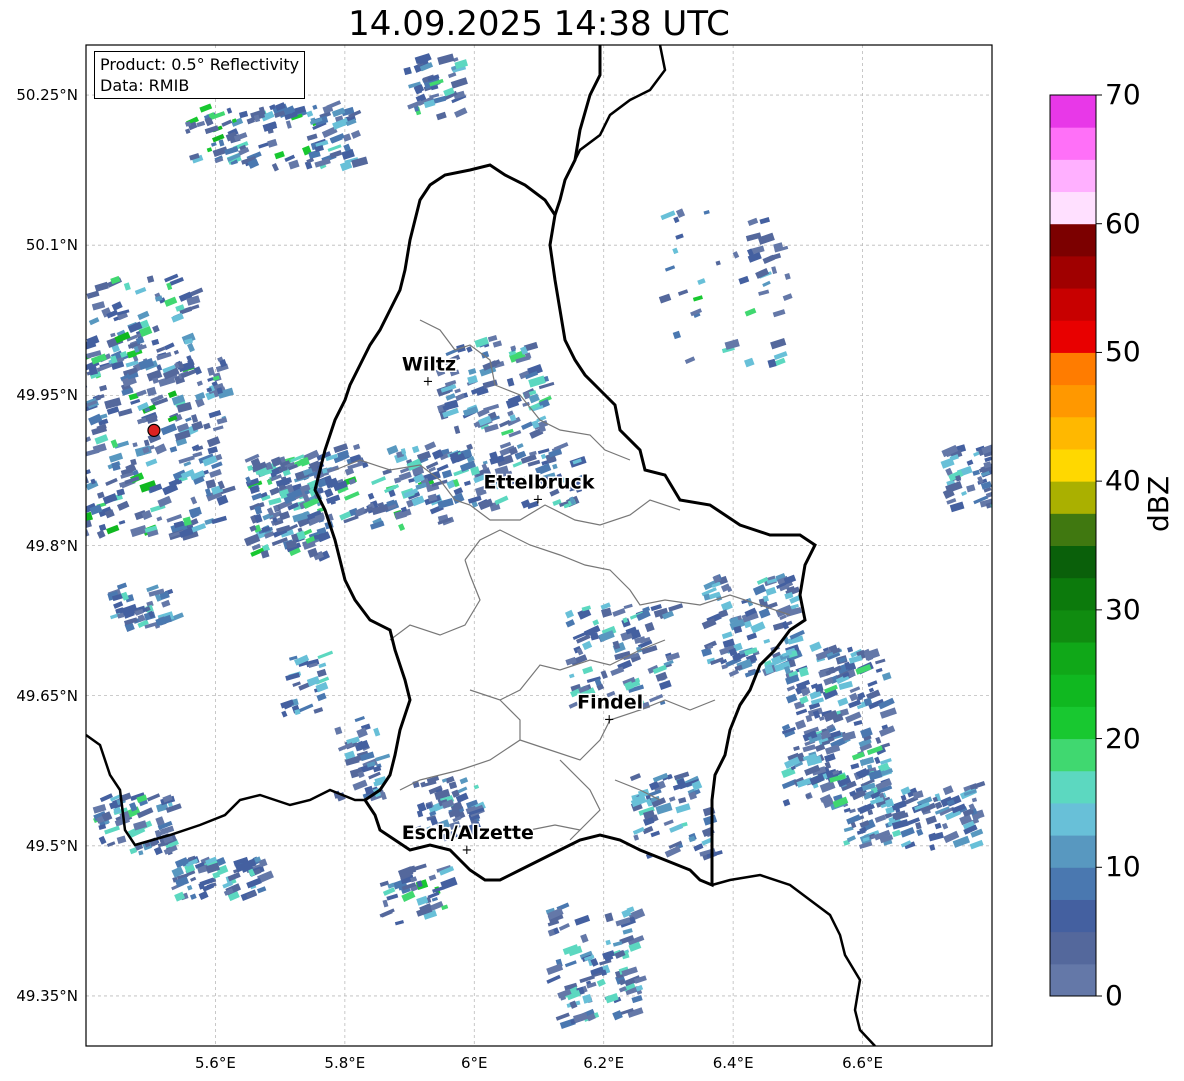 This screenshot has width=1184, height=1081. What do you see at coordinates (1123, 223) in the screenshot?
I see `colorbar-tick-label: 60` at bounding box center [1123, 223].